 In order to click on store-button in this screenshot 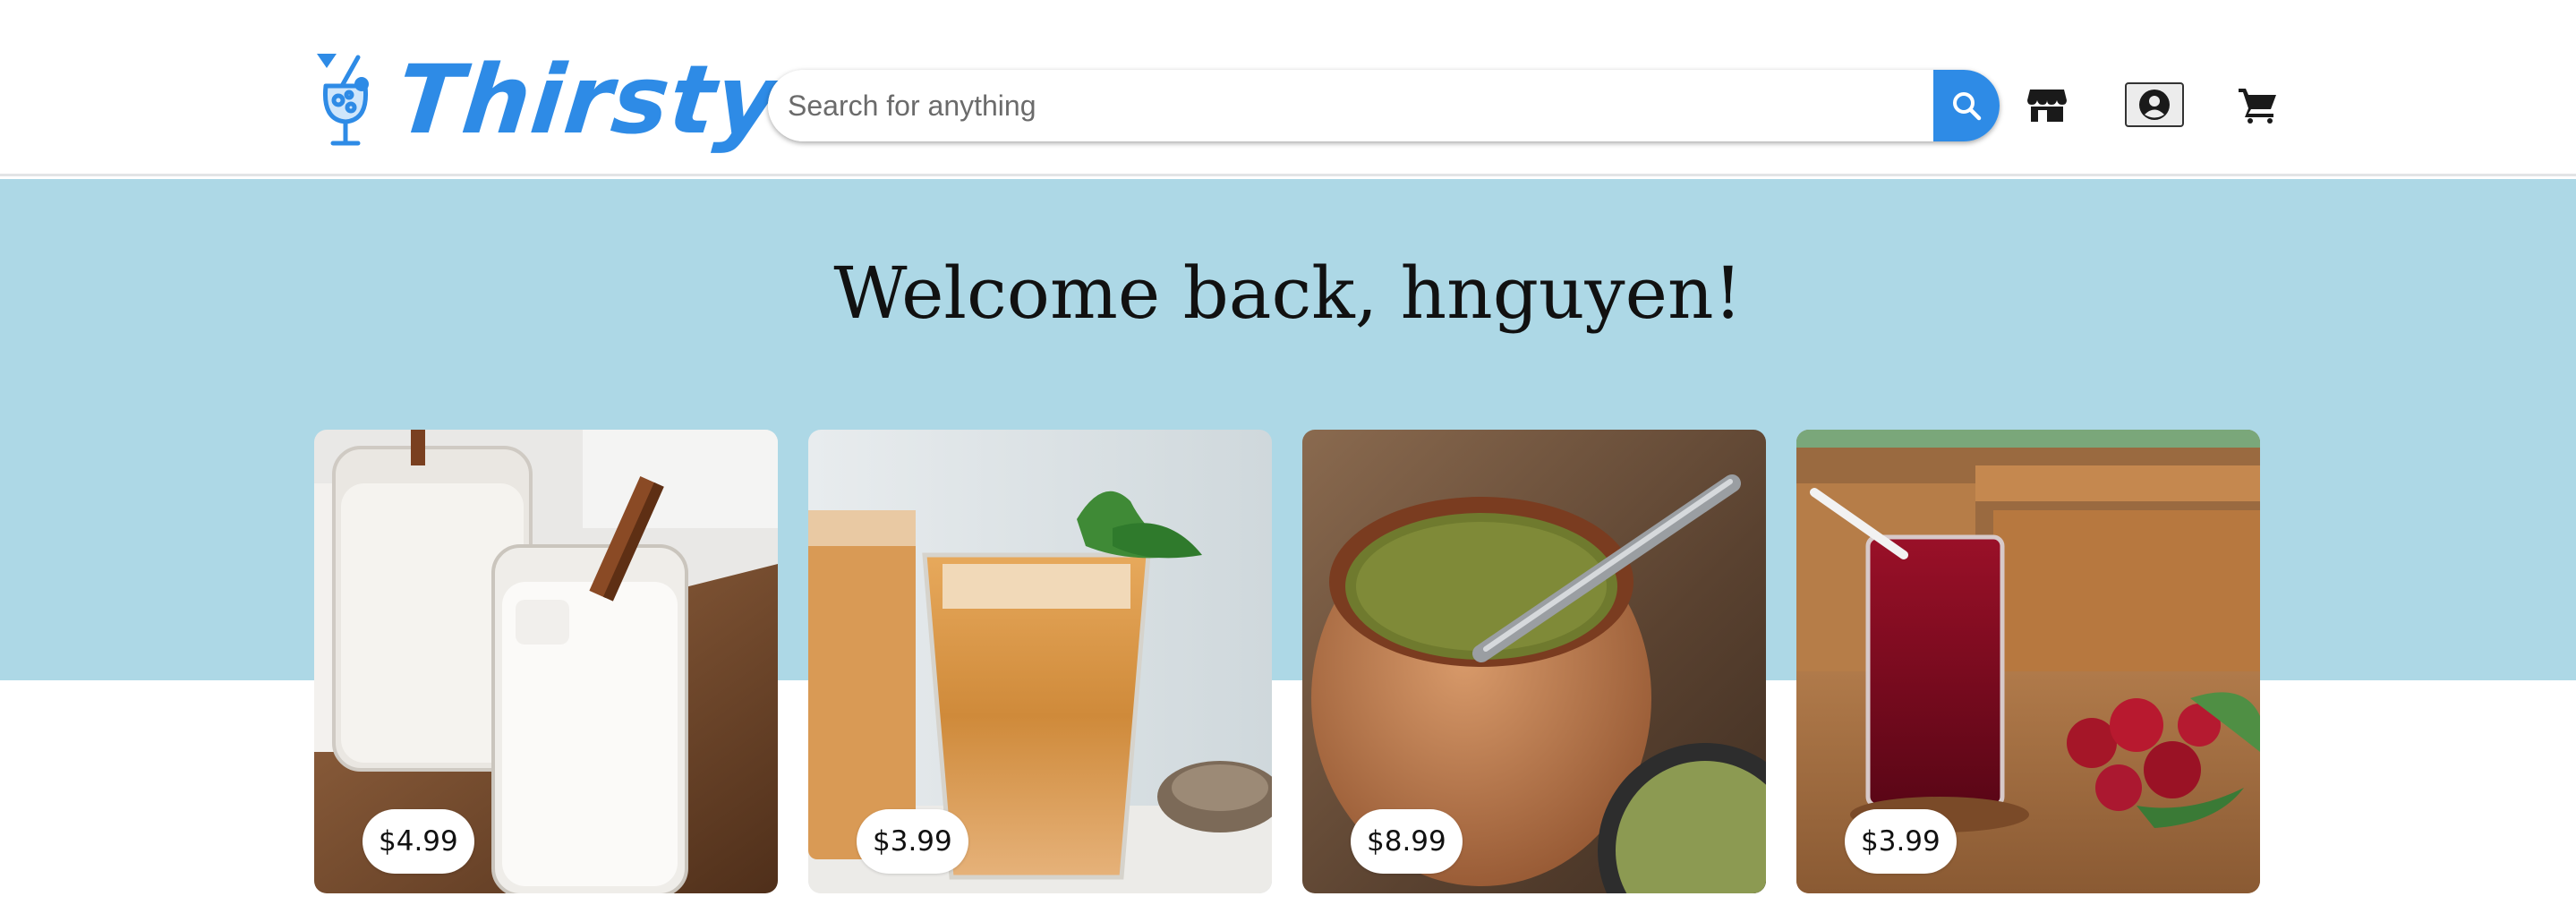, I will do `click(2047, 104)`.